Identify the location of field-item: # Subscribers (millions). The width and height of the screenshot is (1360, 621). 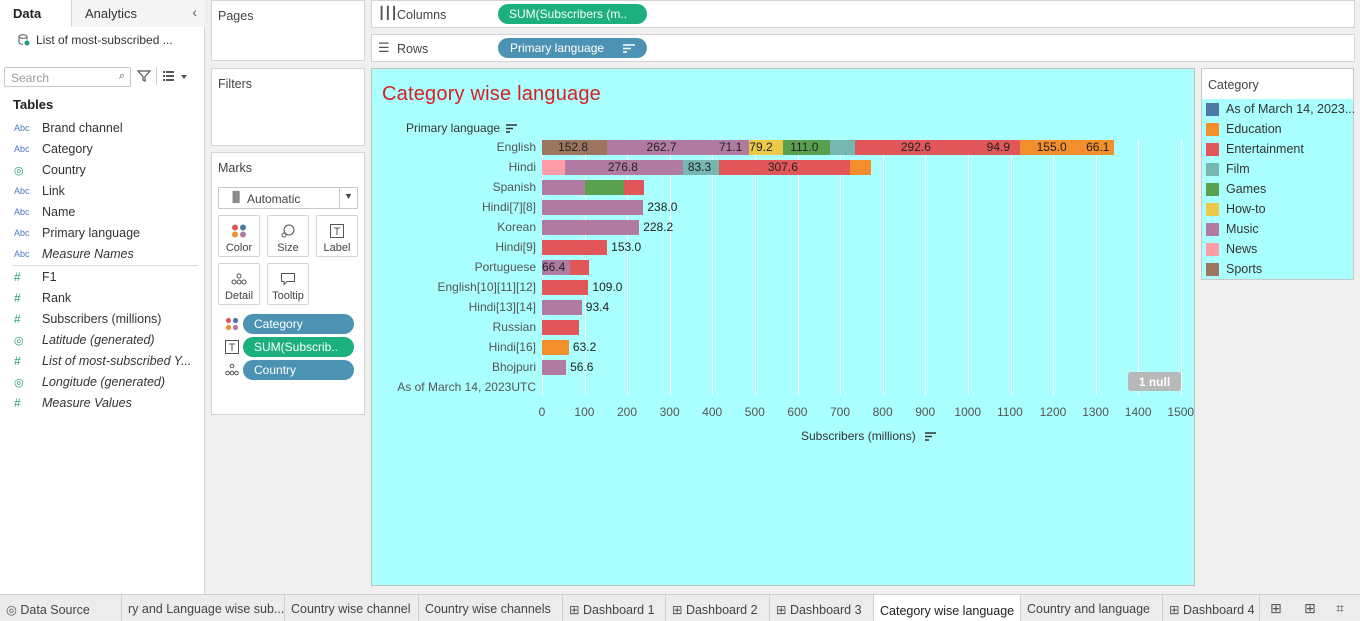
(87, 319).